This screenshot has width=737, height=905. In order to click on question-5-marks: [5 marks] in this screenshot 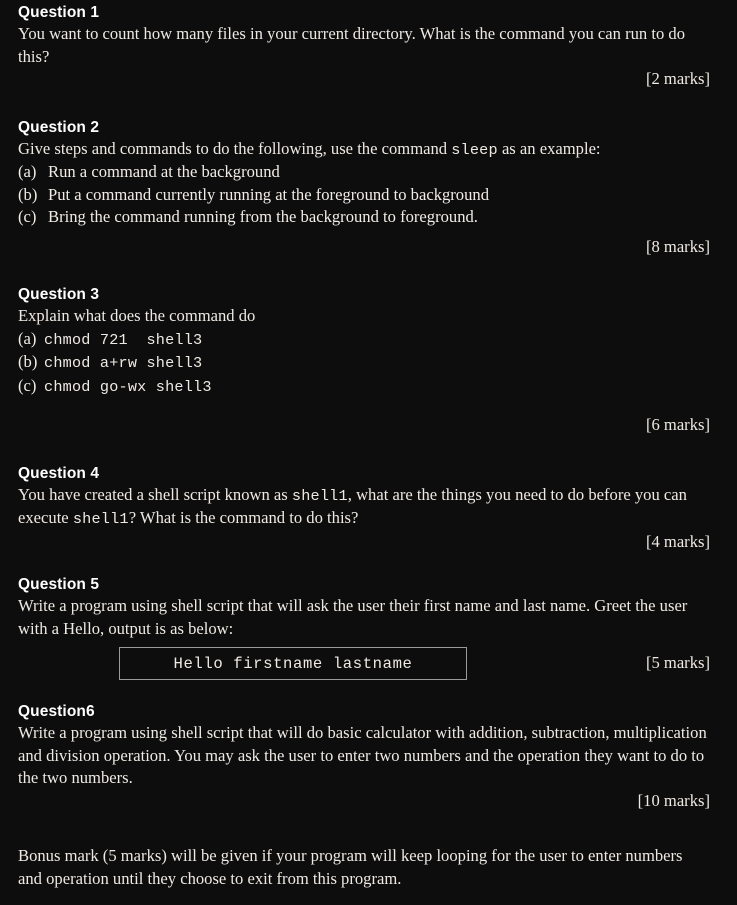, I will do `click(677, 663)`.